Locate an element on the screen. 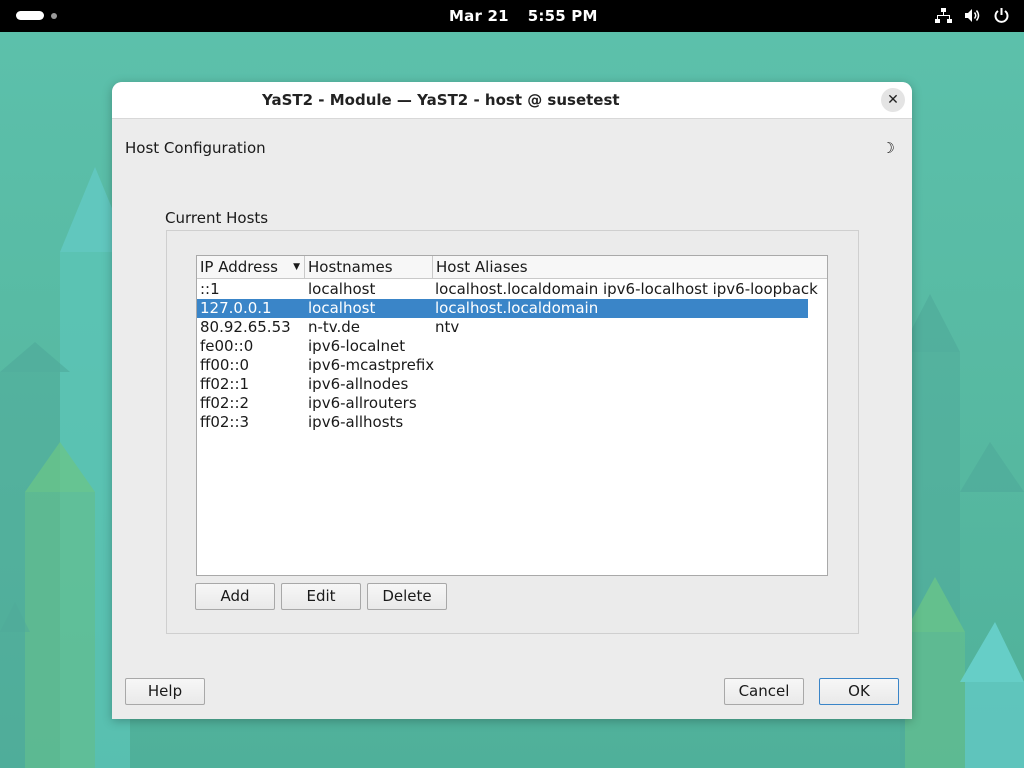 This screenshot has width=1024, height=768. network-icon is located at coordinates (943, 15).